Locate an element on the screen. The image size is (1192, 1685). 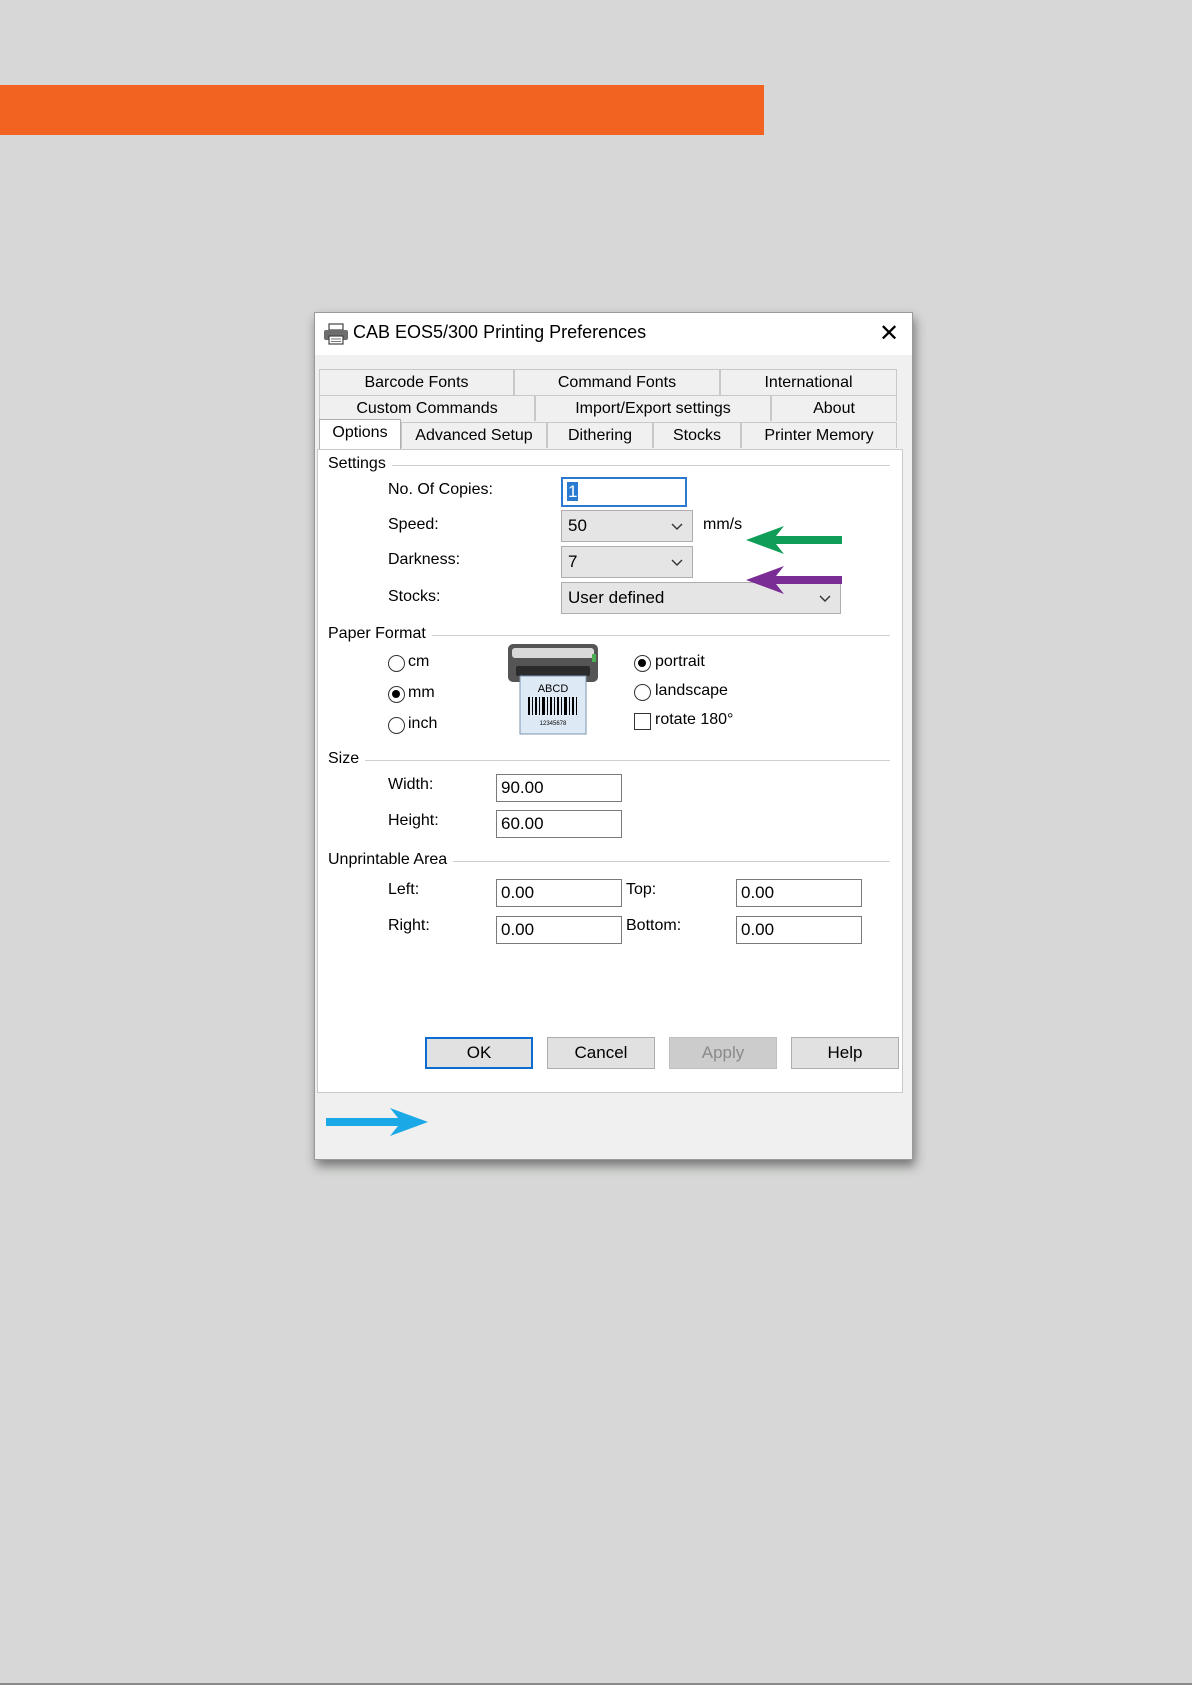
title-bar: CAB EOS5/300 Printing Preferences ✕ is located at coordinates (613, 334).